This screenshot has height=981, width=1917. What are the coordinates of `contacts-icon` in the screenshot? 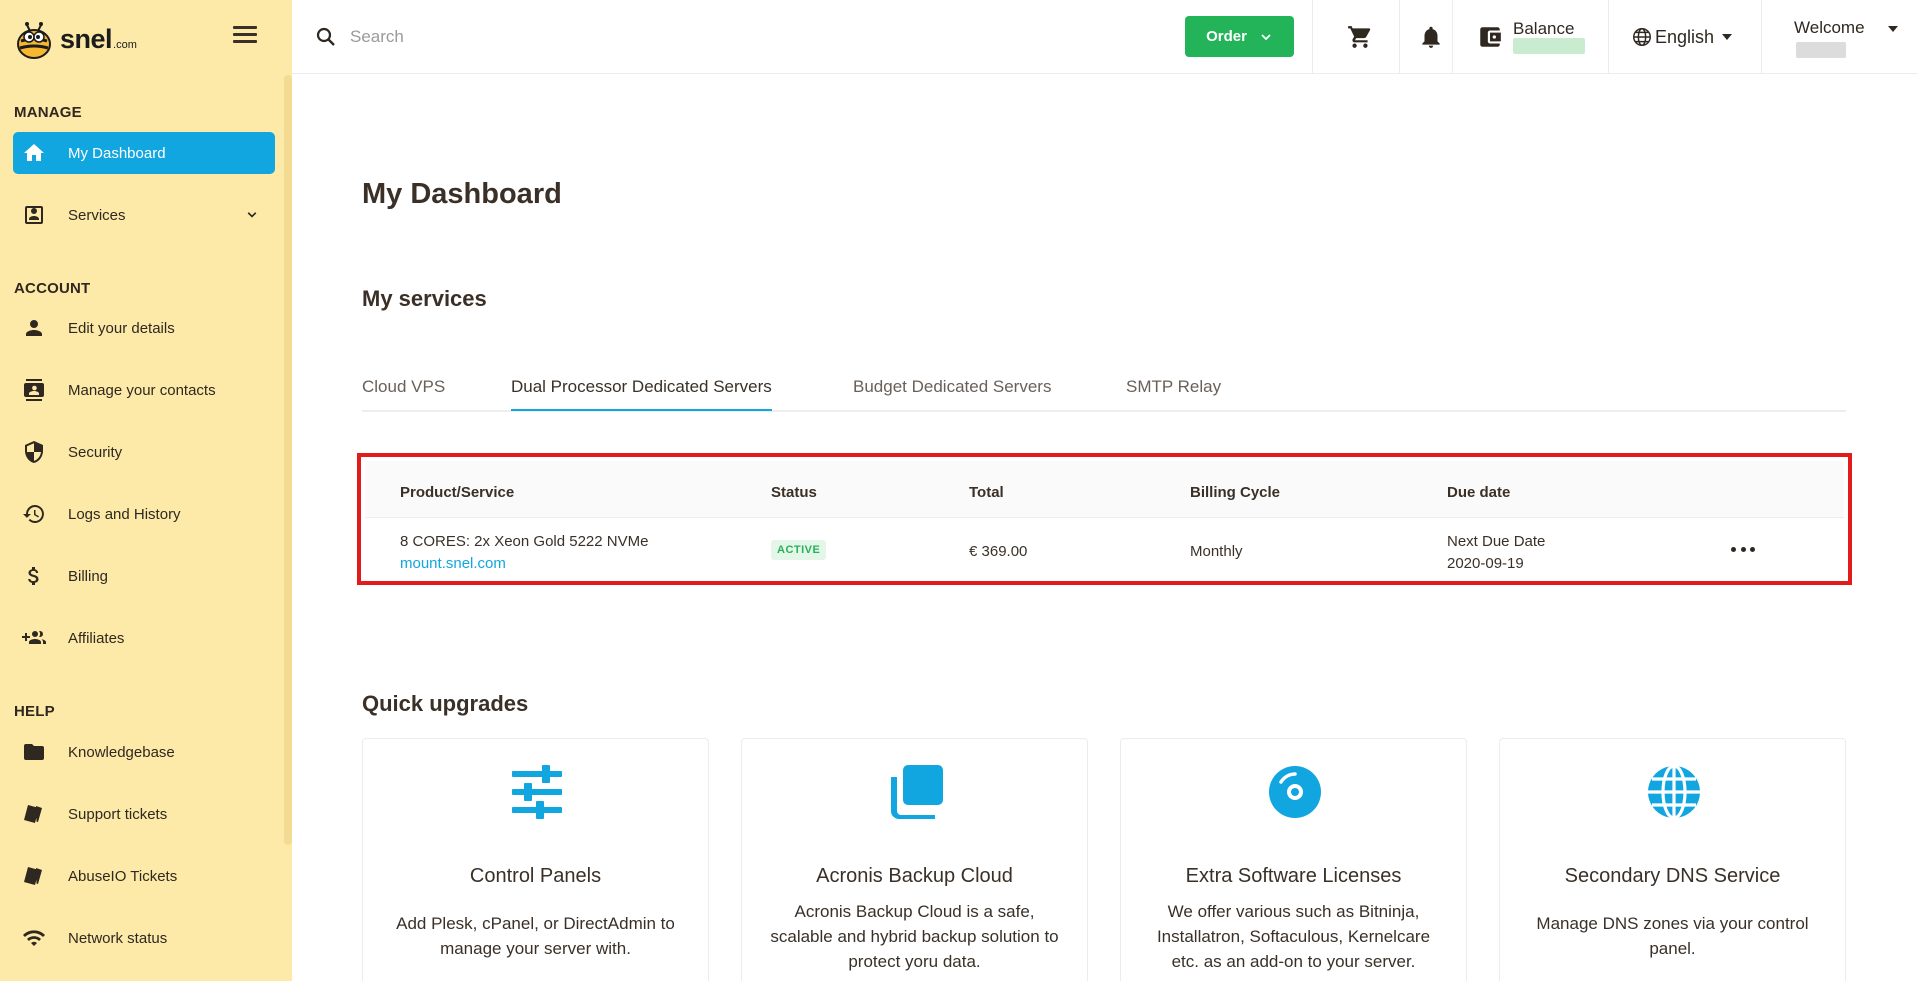 It's located at (34, 390).